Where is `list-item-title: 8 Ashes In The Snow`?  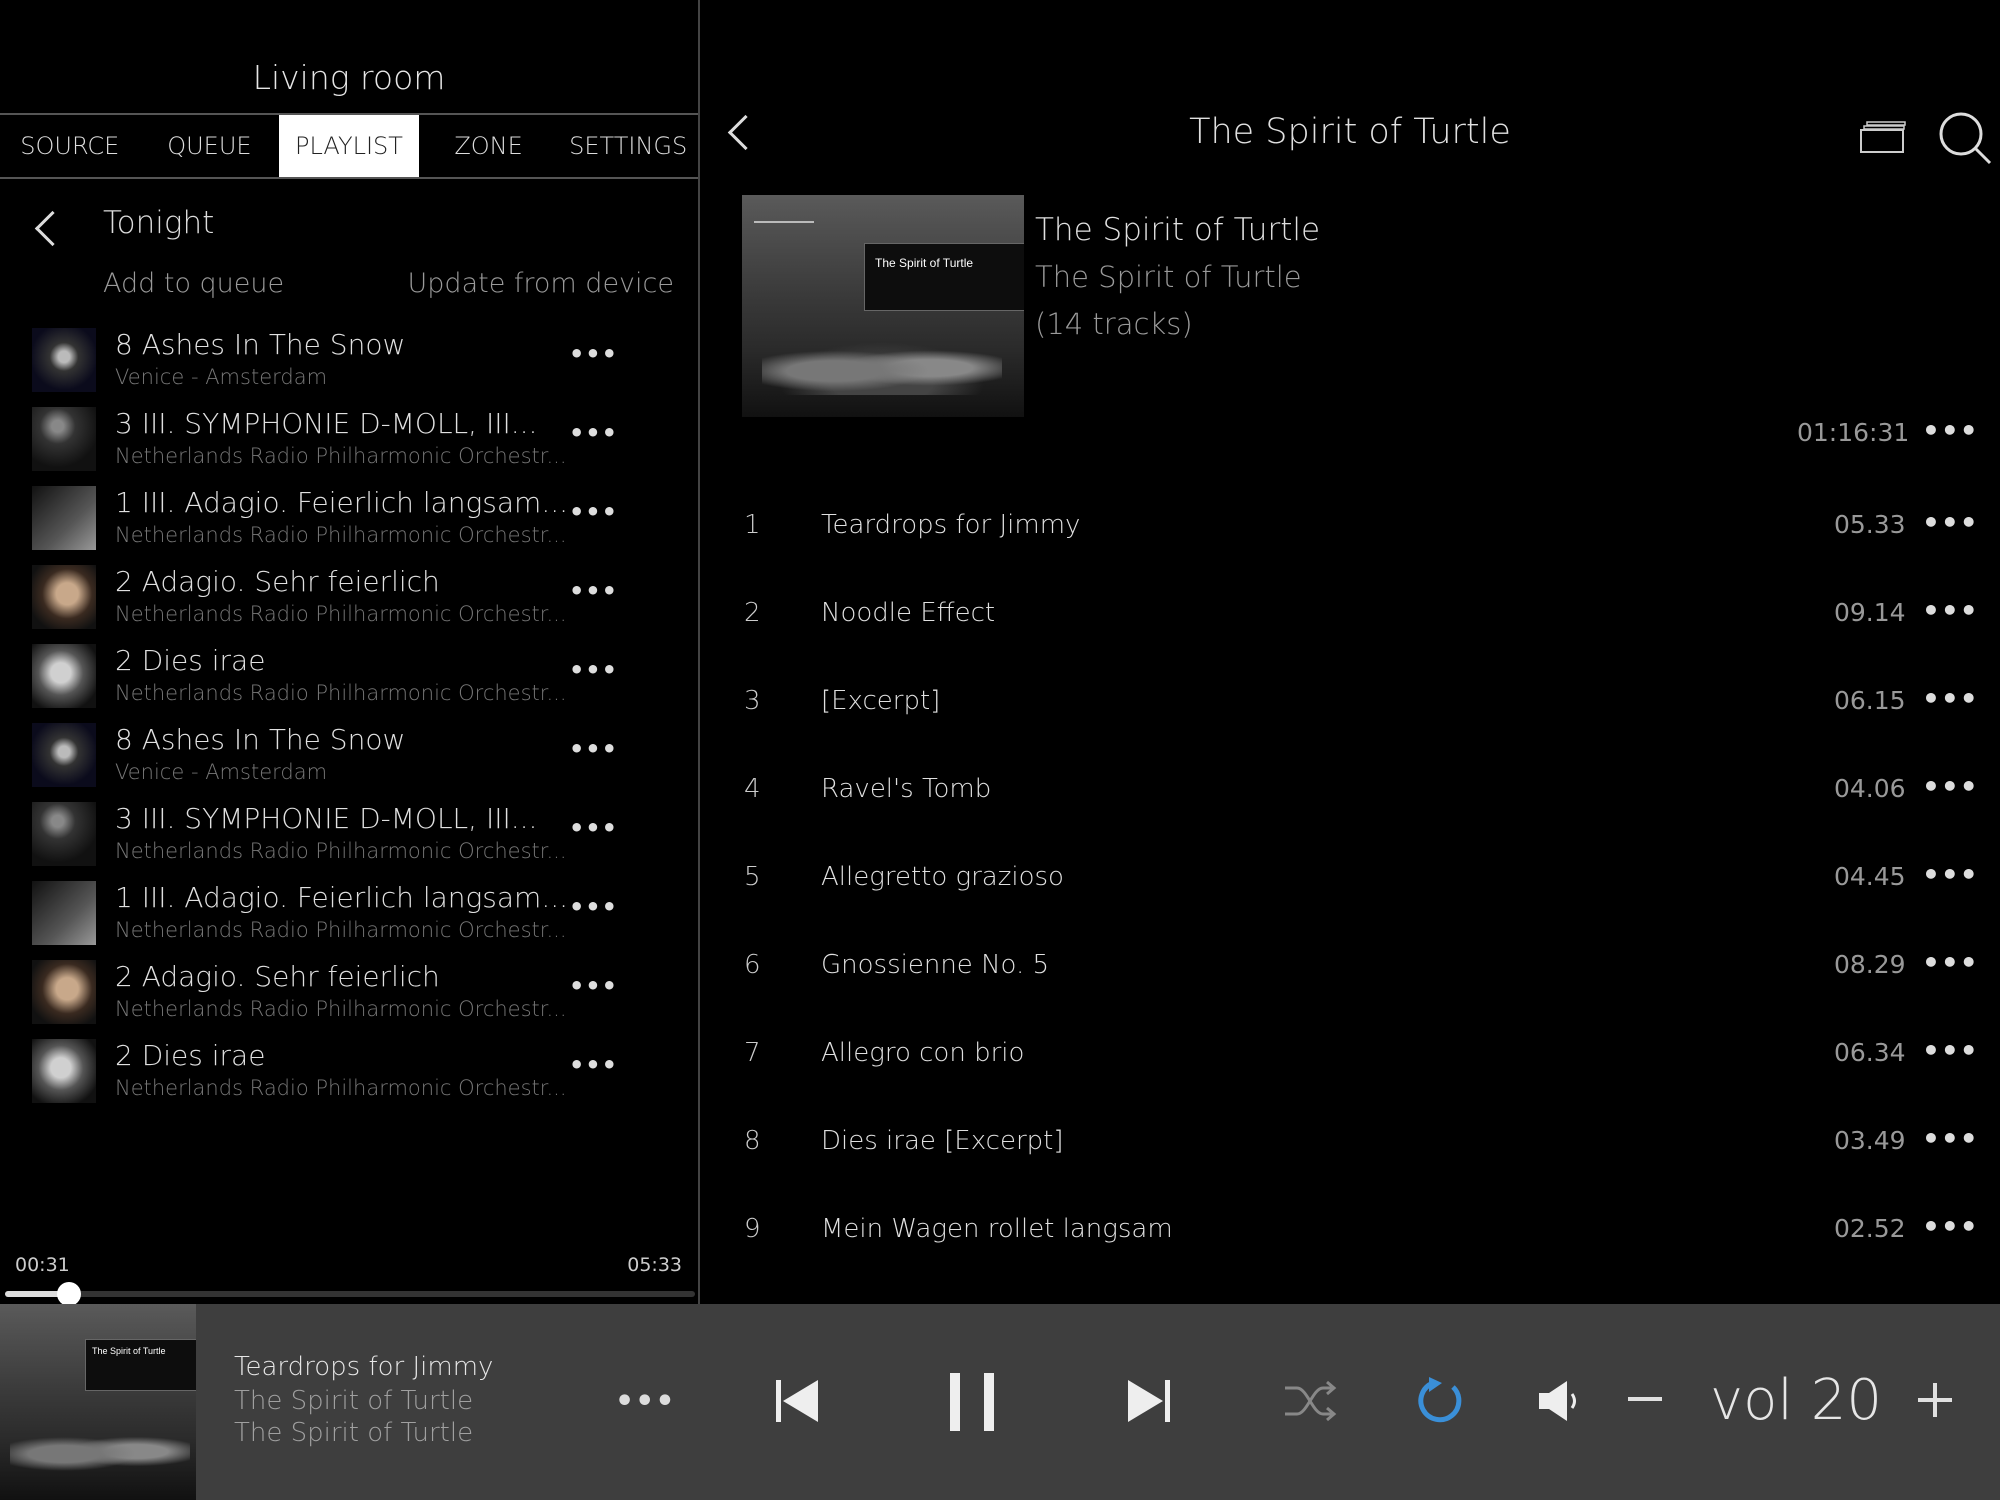 list-item-title: 8 Ashes In The Snow is located at coordinates (260, 739).